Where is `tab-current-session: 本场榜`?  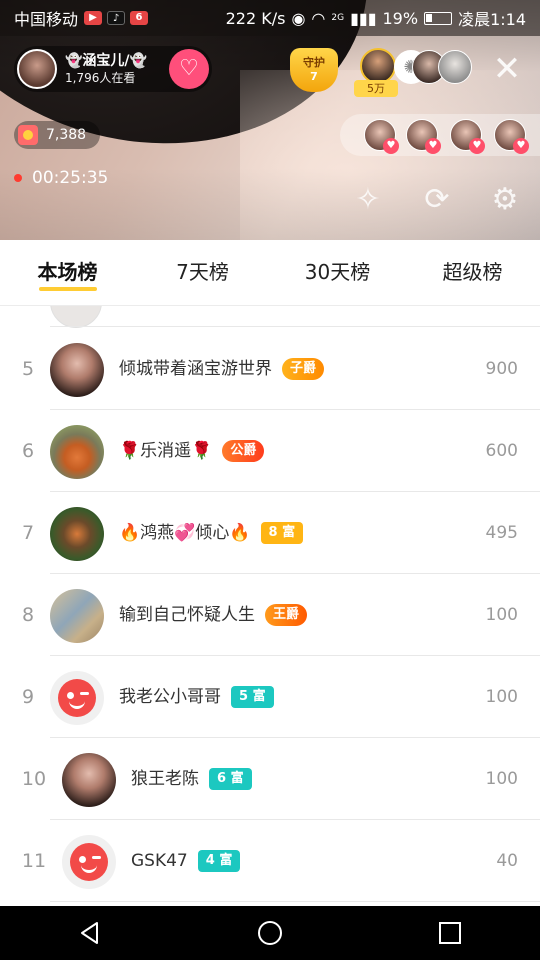
tab-current-session: 本场榜 is located at coordinates (67, 272).